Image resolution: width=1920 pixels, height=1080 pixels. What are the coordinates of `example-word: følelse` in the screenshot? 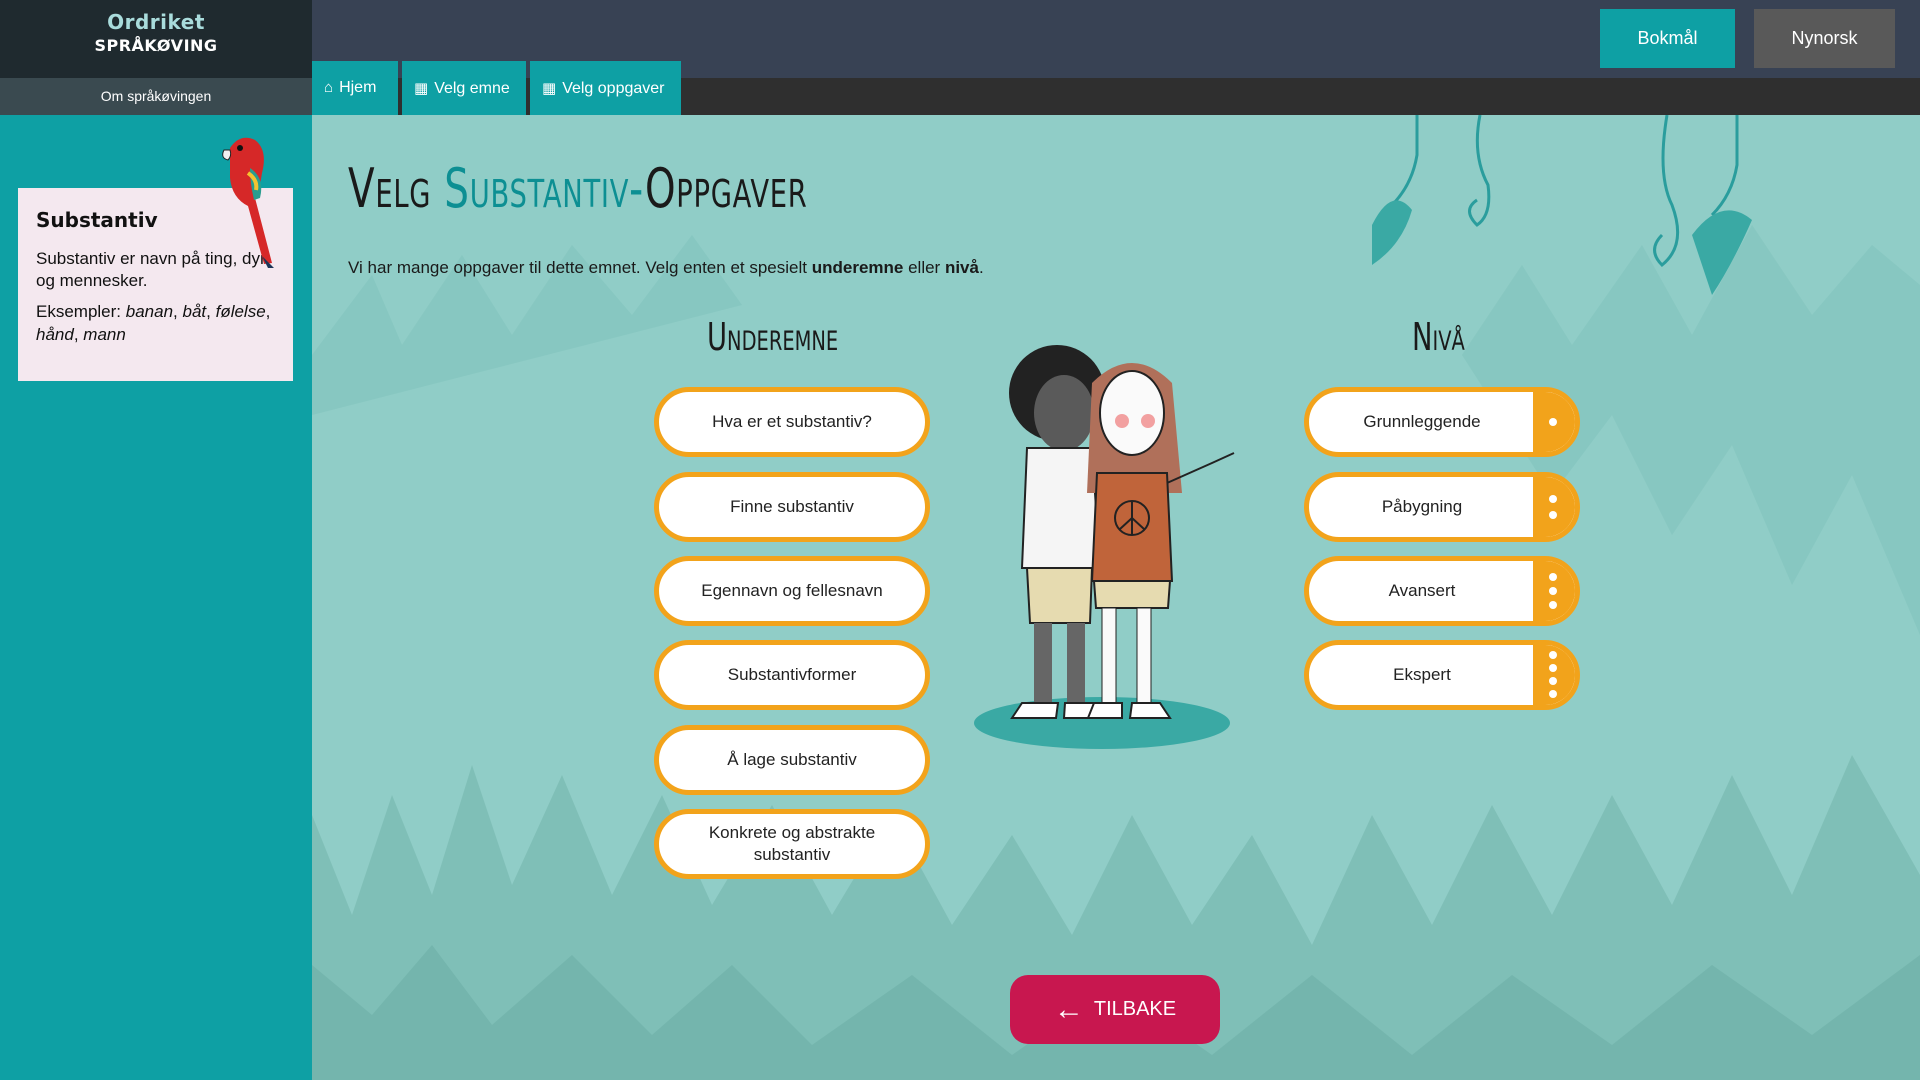 It's located at (240, 311).